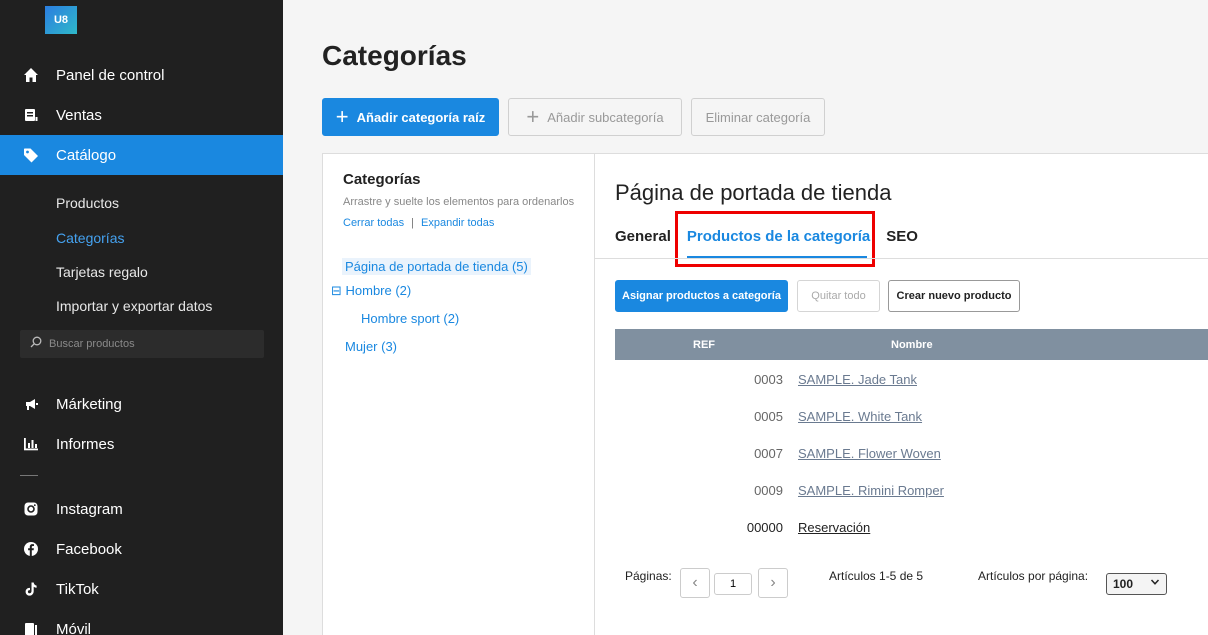 This screenshot has height=635, width=1208. Describe the element at coordinates (418, 223) in the screenshot. I see `tree-links: Cerrar todas | Expandir todas` at that location.